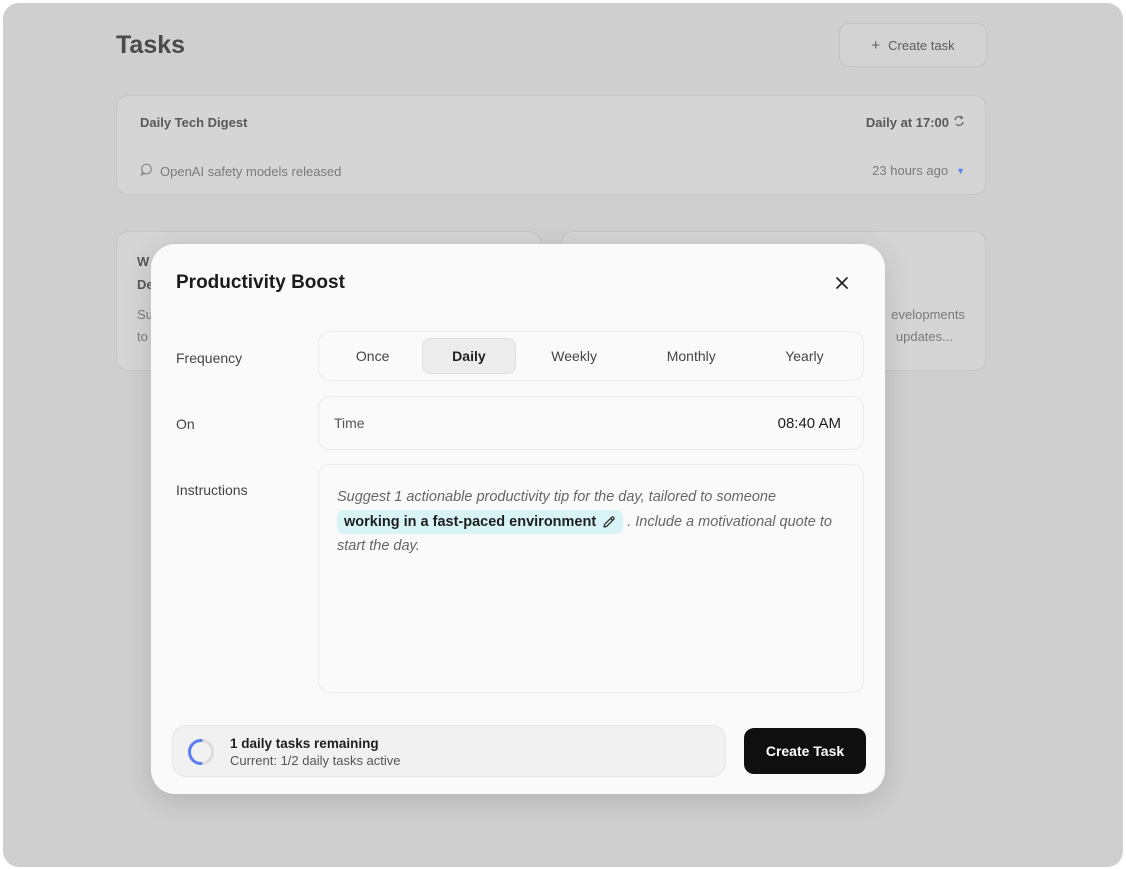 The width and height of the screenshot is (1126, 869). Describe the element at coordinates (304, 743) in the screenshot. I see `tasks-remaining-text: 1 daily tasks remaining` at that location.